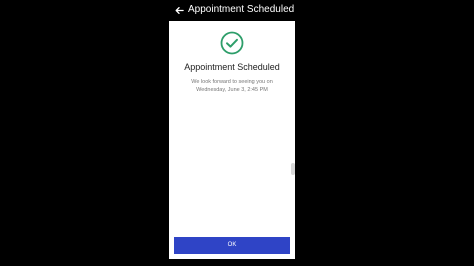  I want to click on back-button, so click(179, 10).